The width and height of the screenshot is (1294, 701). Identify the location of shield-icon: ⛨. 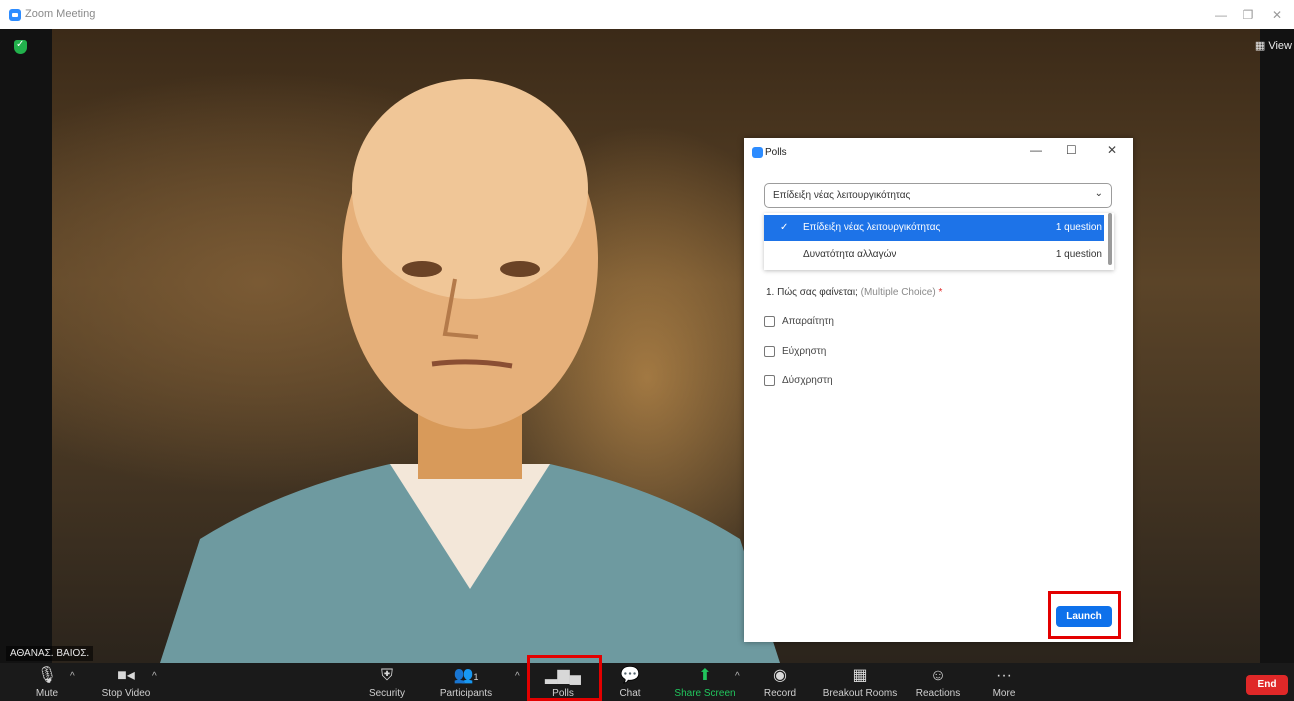
(386, 675).